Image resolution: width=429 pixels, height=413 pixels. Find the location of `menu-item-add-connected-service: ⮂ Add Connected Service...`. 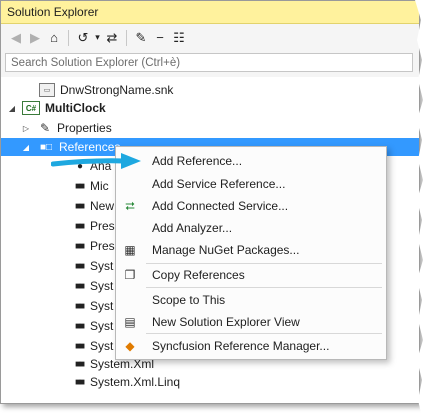

menu-item-add-connected-service: ⮂ Add Connected Service... is located at coordinates (251, 206).